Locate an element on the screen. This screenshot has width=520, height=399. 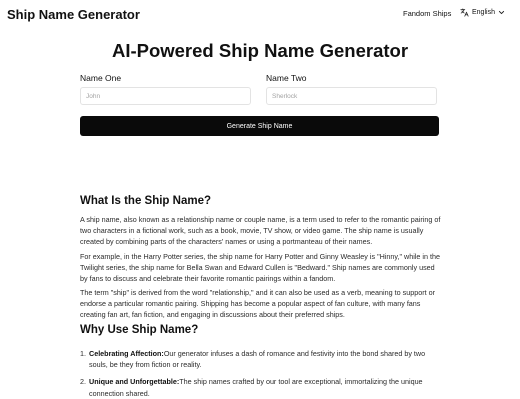
name-one-input is located at coordinates (165, 96).